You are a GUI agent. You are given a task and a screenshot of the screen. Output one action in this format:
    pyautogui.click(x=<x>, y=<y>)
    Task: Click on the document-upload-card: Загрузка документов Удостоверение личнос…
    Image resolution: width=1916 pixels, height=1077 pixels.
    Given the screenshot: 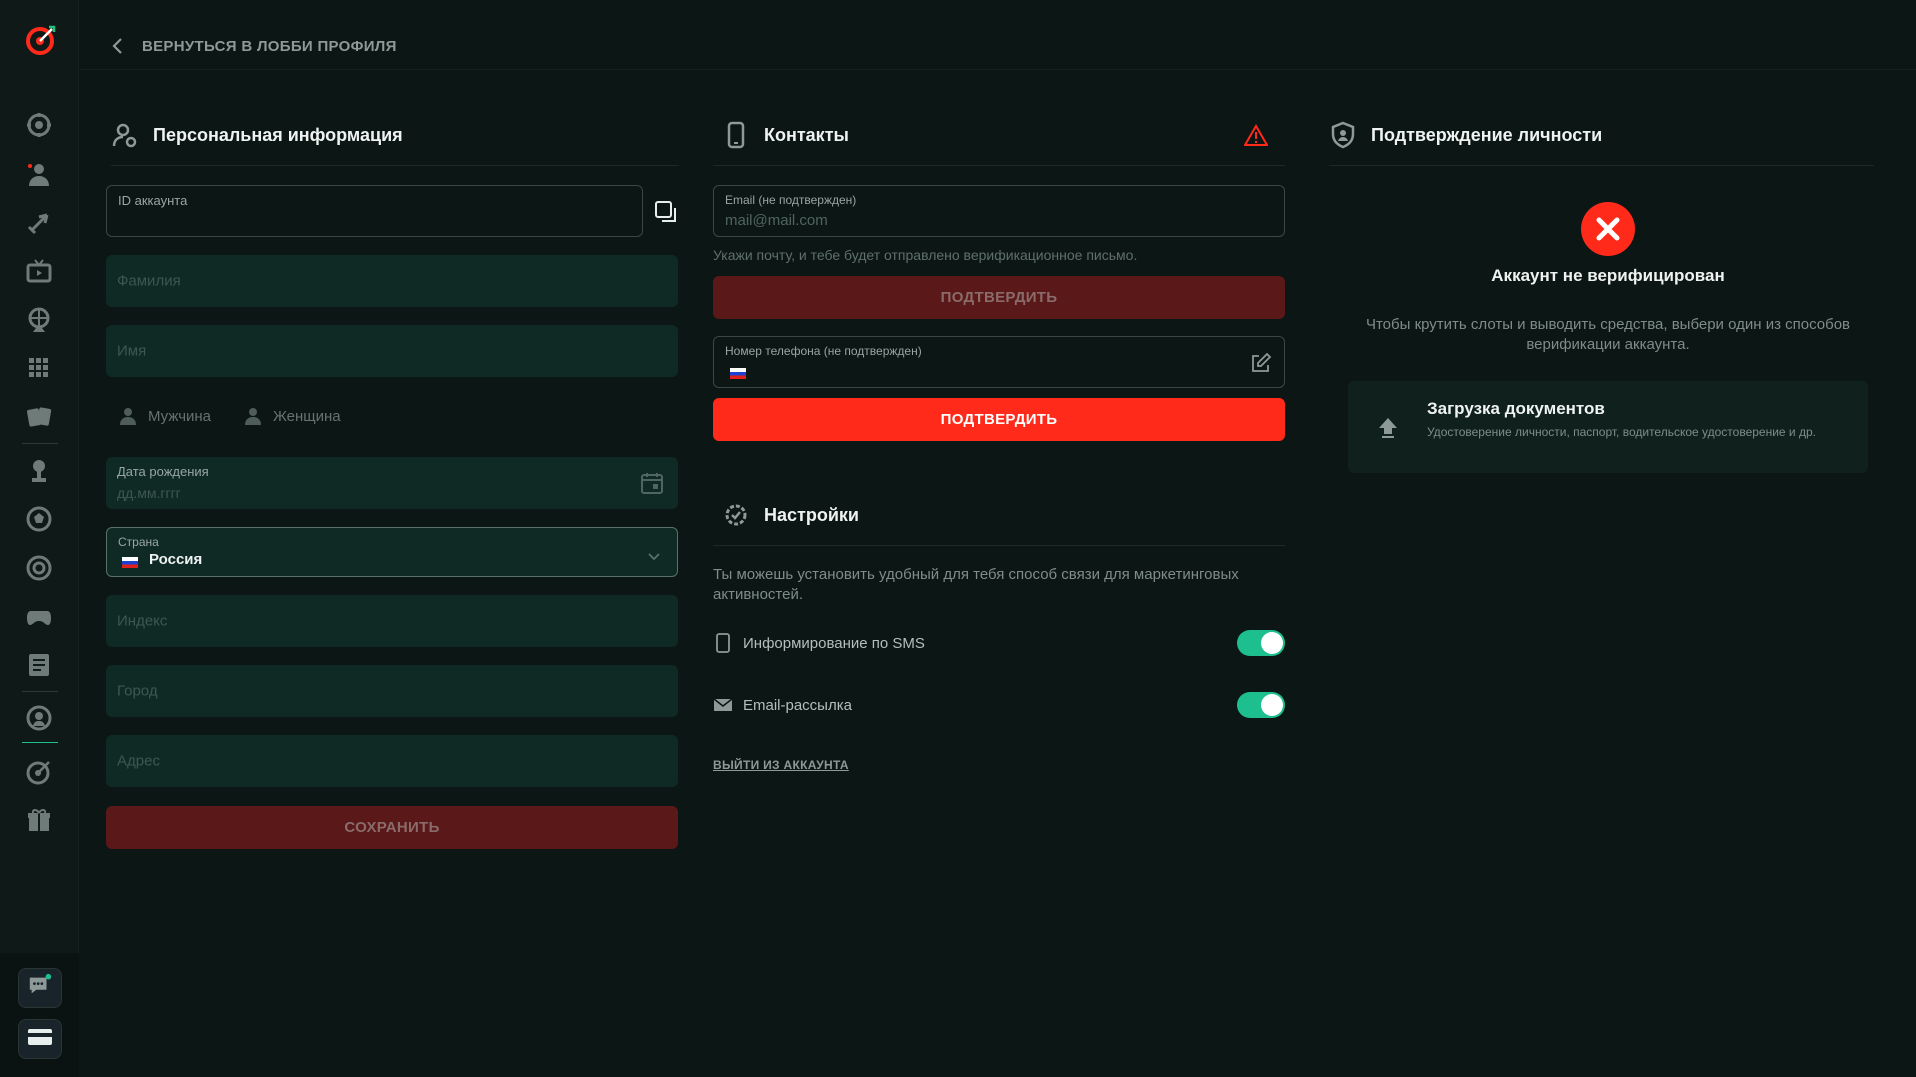 What is the action you would take?
    pyautogui.click(x=1608, y=427)
    